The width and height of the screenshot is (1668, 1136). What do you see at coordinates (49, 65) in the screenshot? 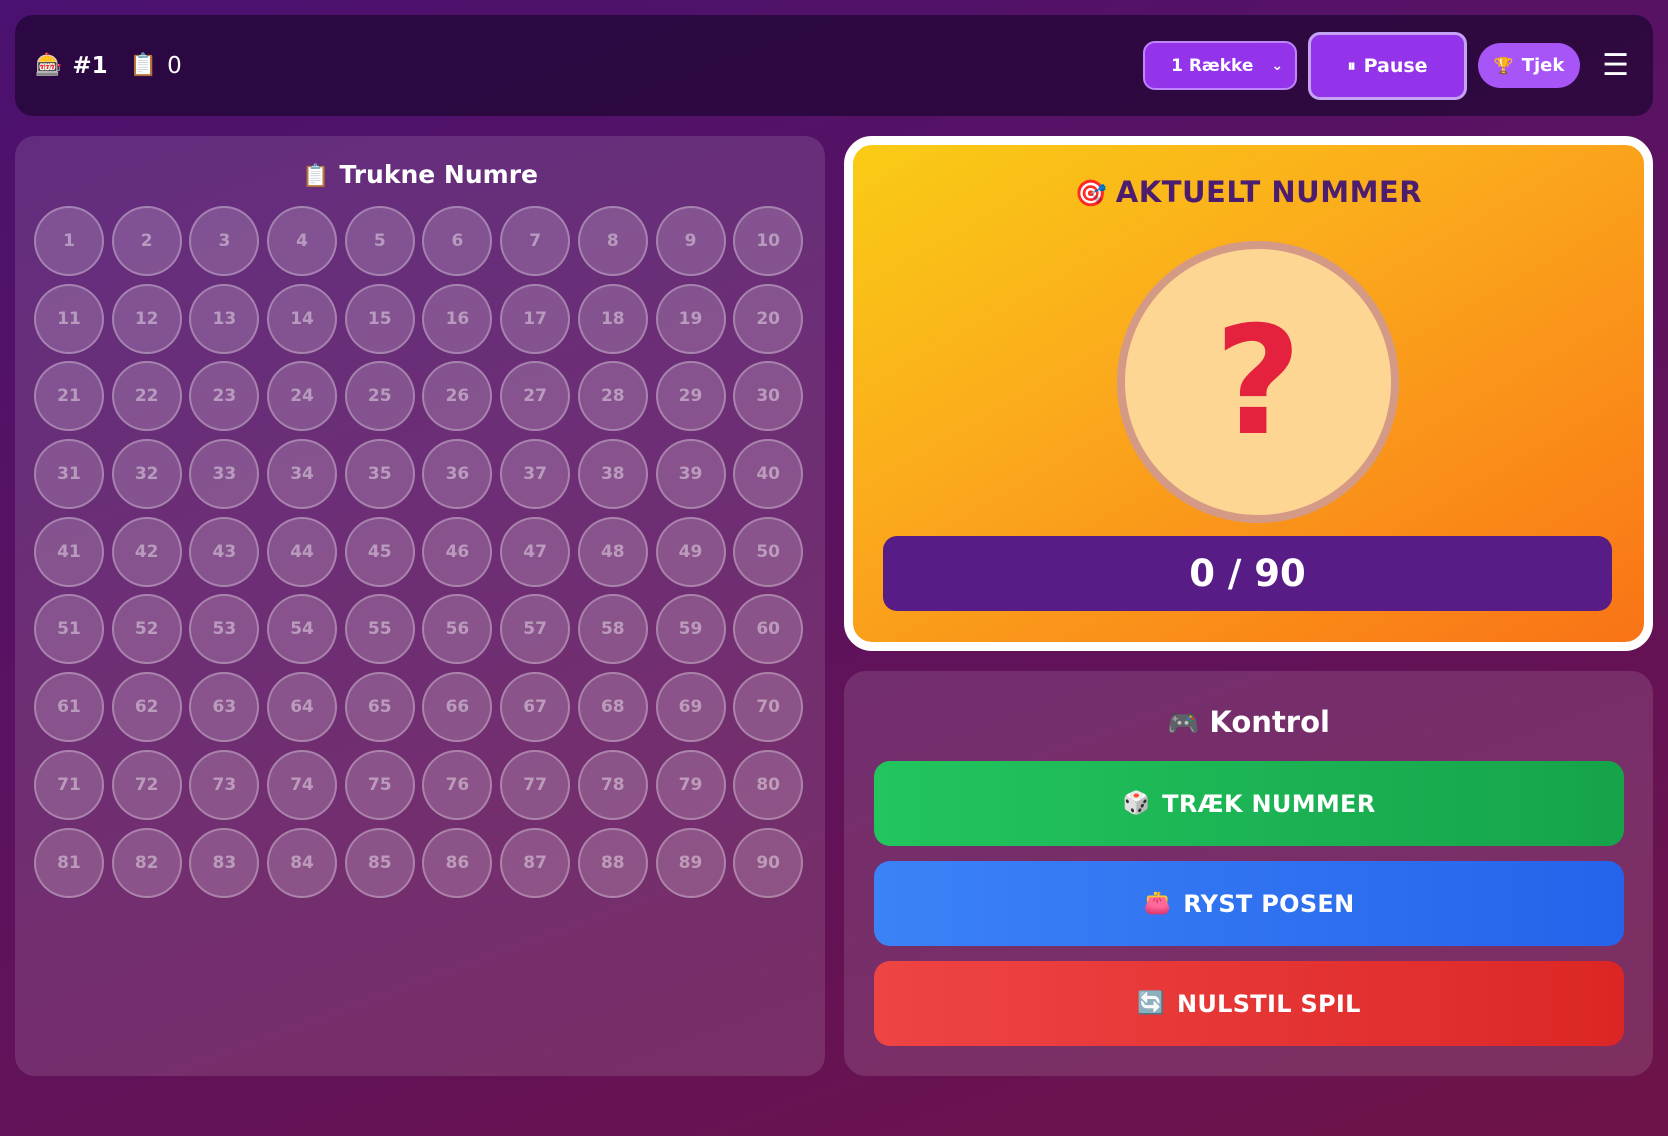
I see `slot-machine-icon: 🎰` at bounding box center [49, 65].